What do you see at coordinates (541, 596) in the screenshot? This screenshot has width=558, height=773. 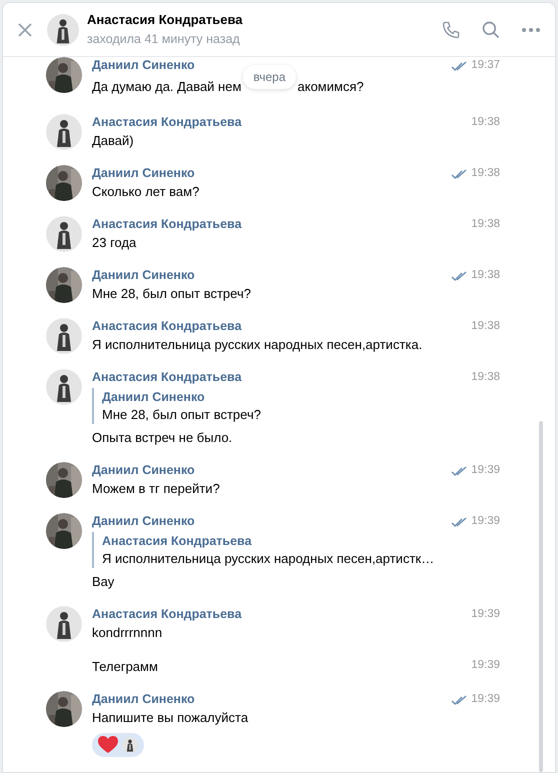 I see `scrollbar` at bounding box center [541, 596].